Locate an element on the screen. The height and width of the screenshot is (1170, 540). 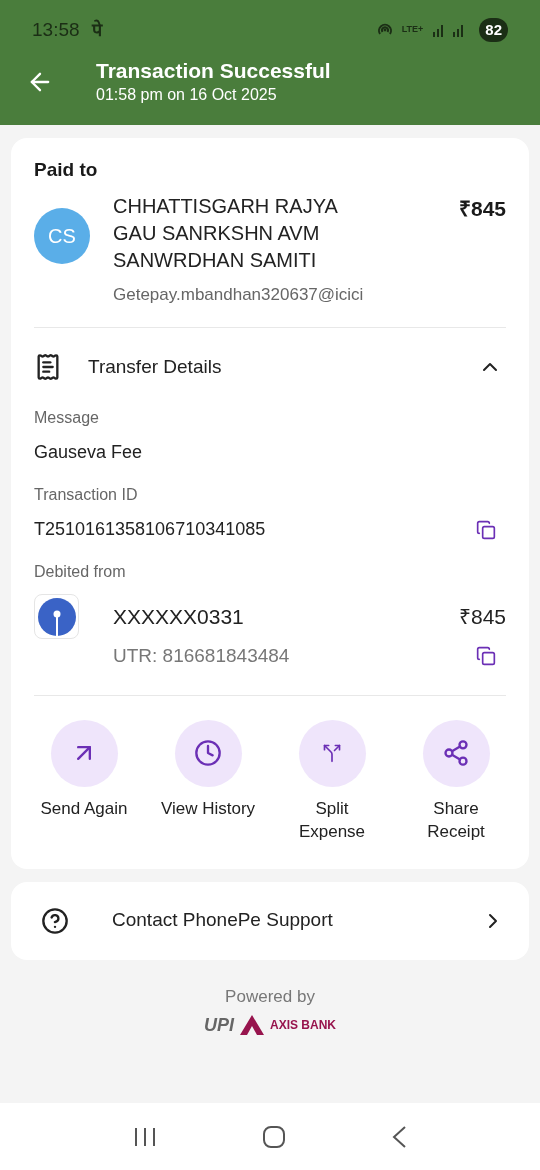
support-label: Contact PhonePe Support is located at coordinates (223, 920).